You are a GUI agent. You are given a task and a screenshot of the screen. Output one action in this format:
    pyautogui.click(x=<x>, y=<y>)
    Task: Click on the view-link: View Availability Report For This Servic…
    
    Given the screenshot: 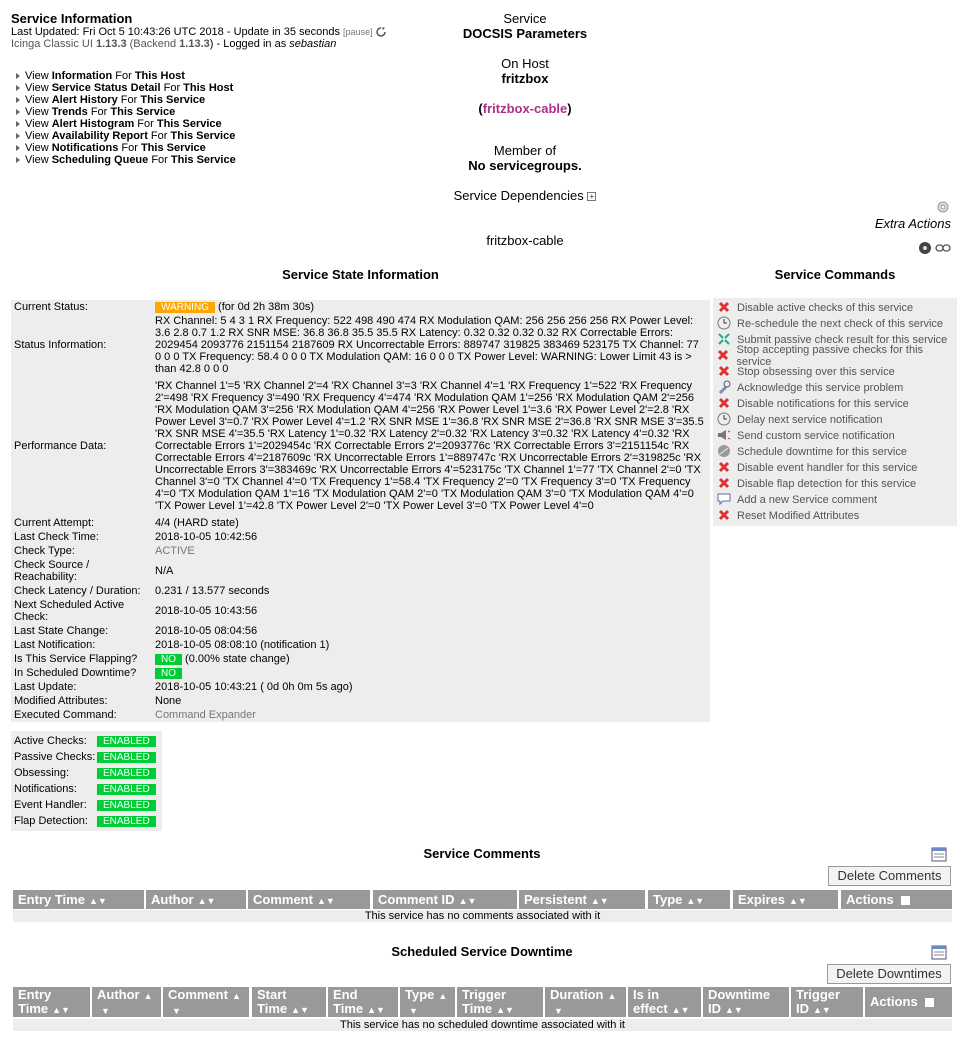 What is the action you would take?
    pyautogui.click(x=126, y=136)
    